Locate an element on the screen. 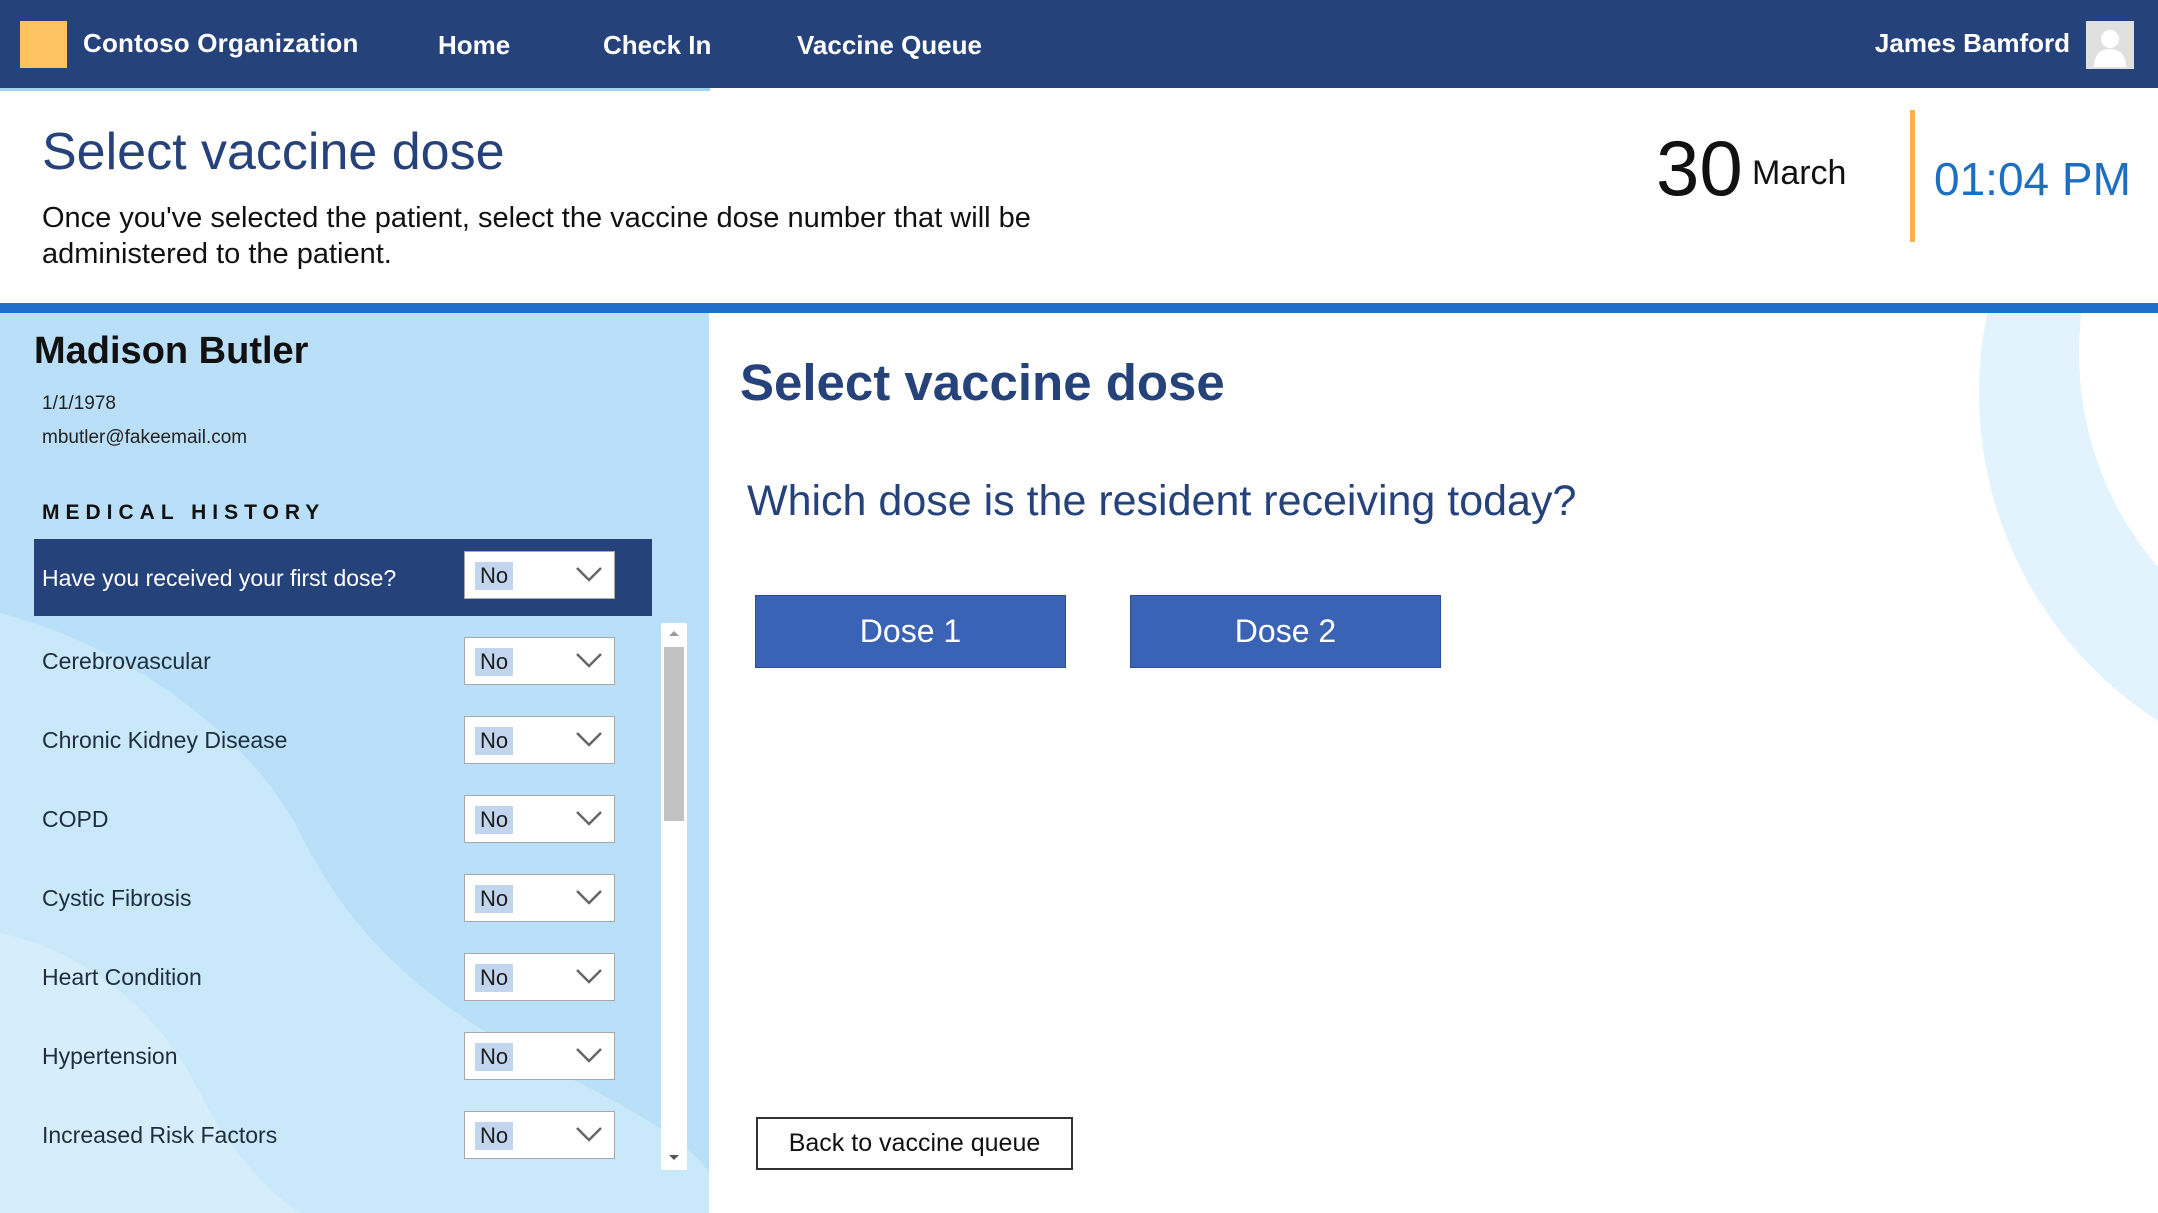 The height and width of the screenshot is (1213, 2158). medical-history-row: Cystic Fibrosis No is located at coordinates (343, 897).